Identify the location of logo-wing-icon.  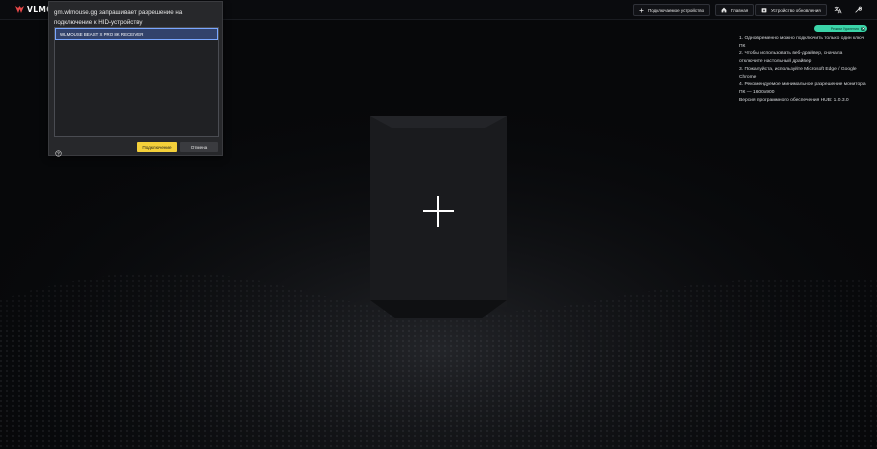
(19, 9).